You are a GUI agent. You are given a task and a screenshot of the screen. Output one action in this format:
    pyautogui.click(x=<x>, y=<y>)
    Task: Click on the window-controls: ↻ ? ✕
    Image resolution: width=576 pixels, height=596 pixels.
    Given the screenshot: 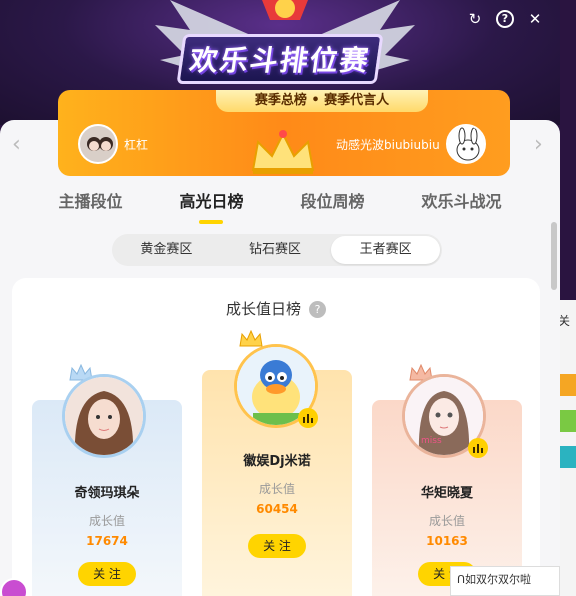 What is the action you would take?
    pyautogui.click(x=505, y=19)
    